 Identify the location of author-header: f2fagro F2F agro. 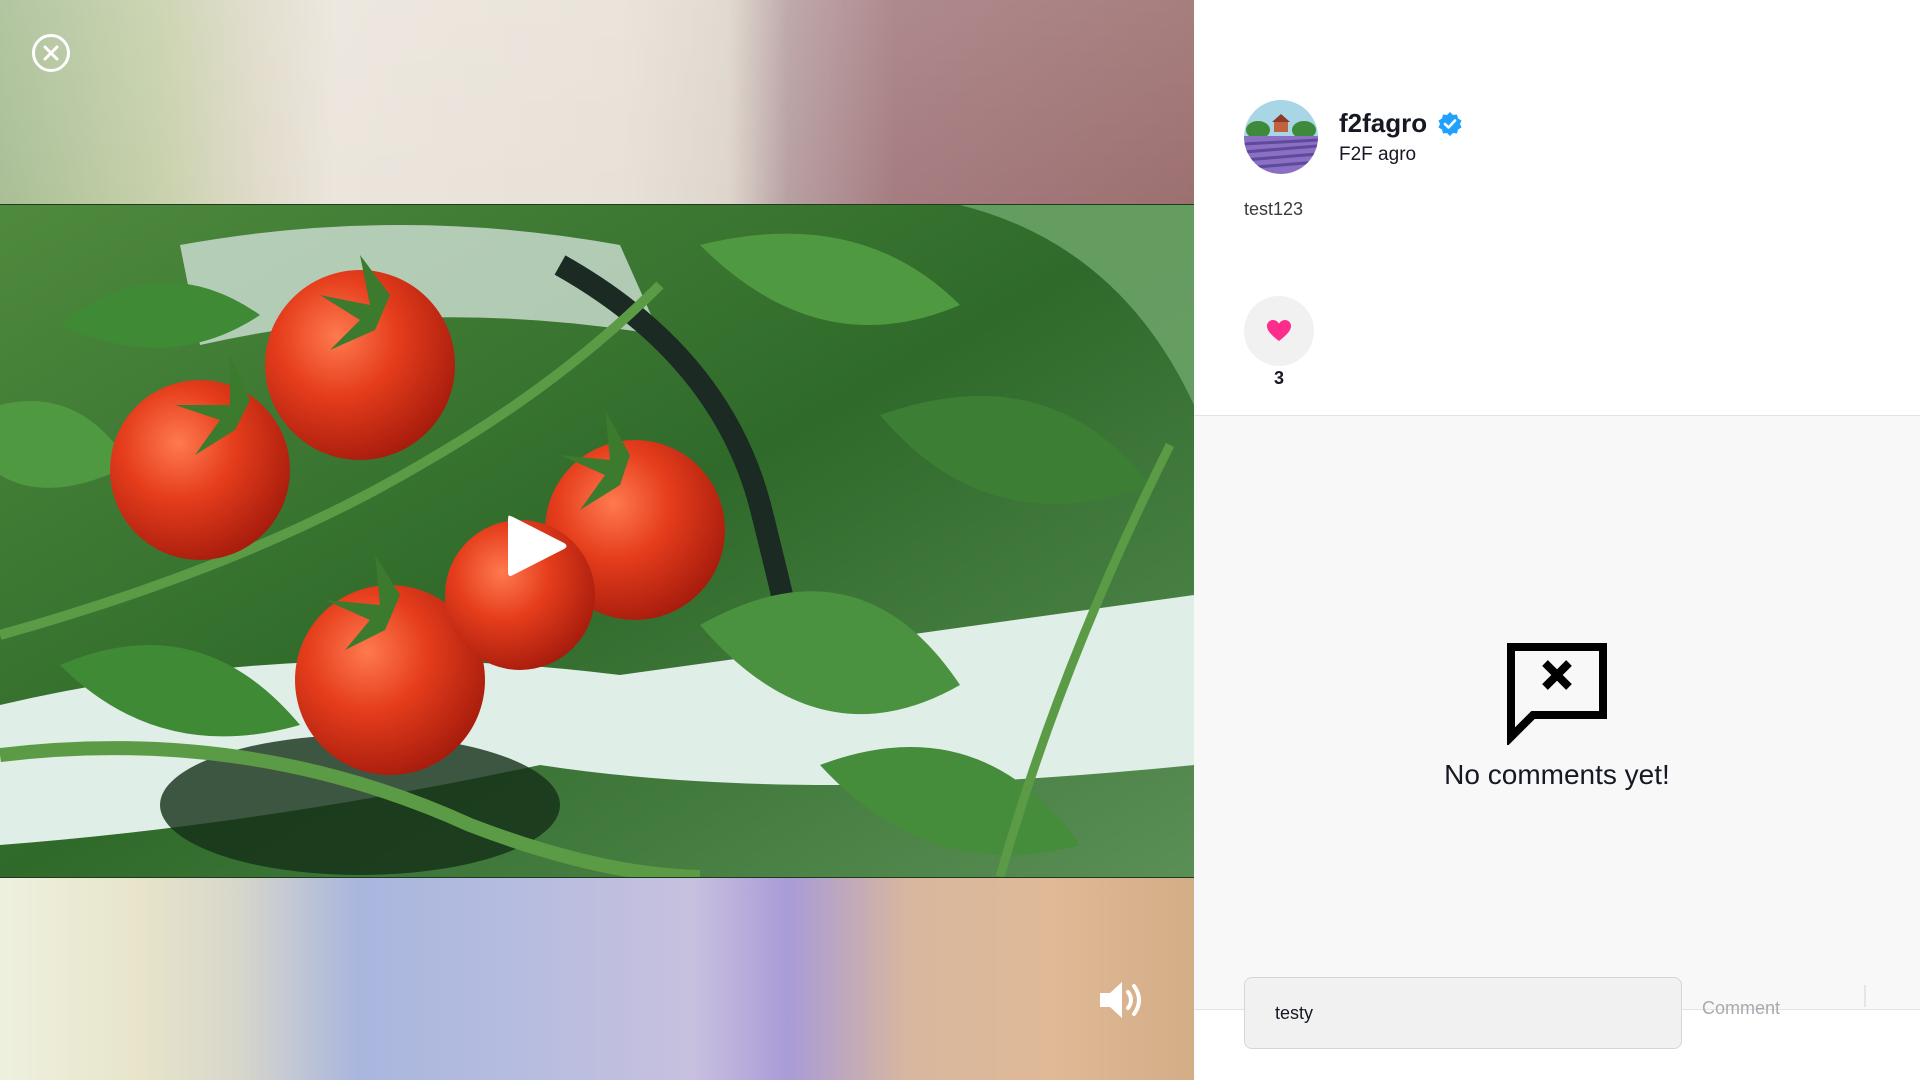
(1353, 137).